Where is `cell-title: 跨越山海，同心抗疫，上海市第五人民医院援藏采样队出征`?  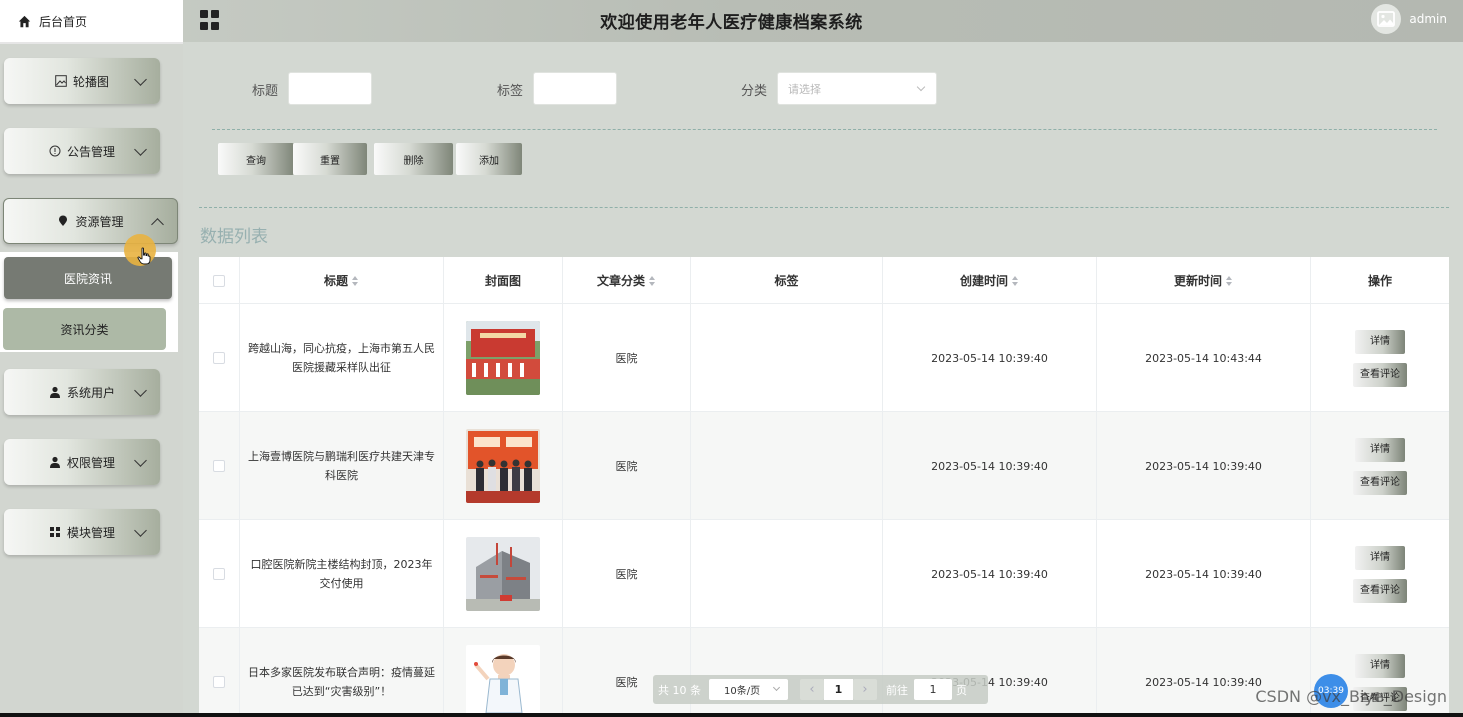
cell-title: 跨越山海，同心抗疫，上海市第五人民医院援藏采样队出征 is located at coordinates (342, 358).